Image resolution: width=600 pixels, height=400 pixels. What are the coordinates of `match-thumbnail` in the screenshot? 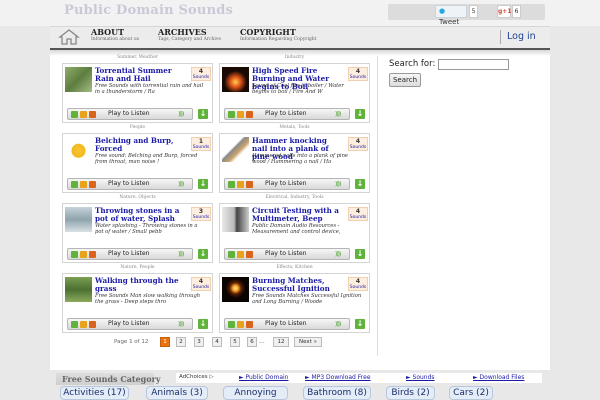 It's located at (235, 289).